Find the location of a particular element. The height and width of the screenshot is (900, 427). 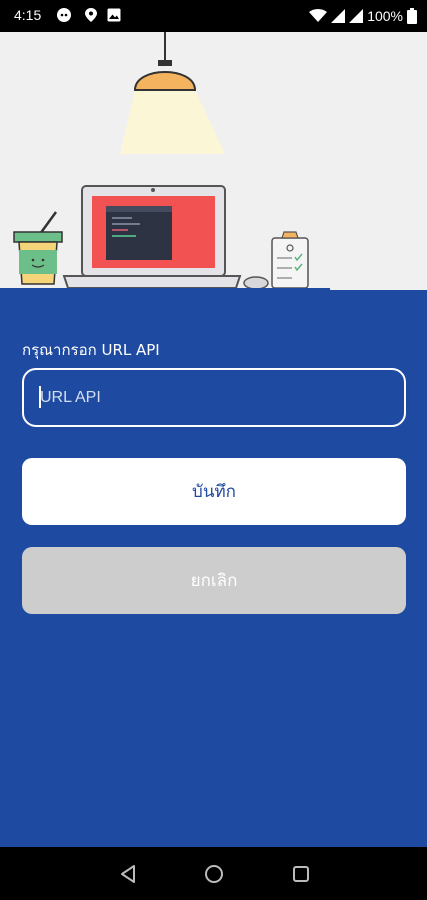

lamp-cap is located at coordinates (165, 63).